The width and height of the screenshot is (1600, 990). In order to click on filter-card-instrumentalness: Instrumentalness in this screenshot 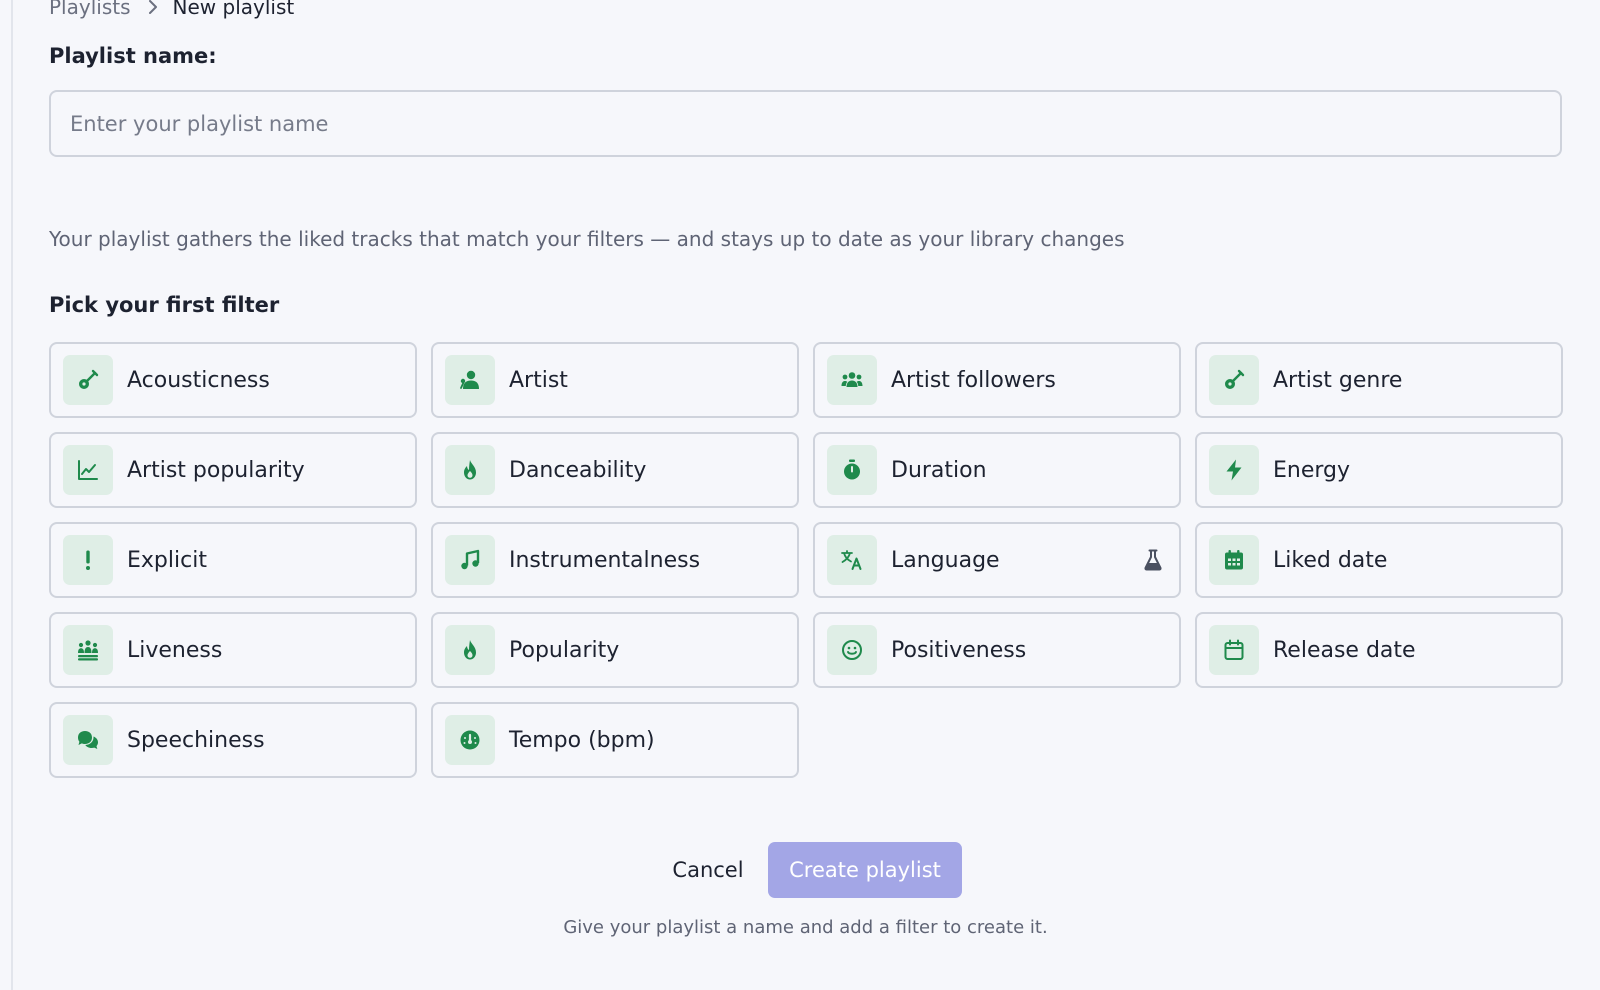, I will do `click(615, 560)`.